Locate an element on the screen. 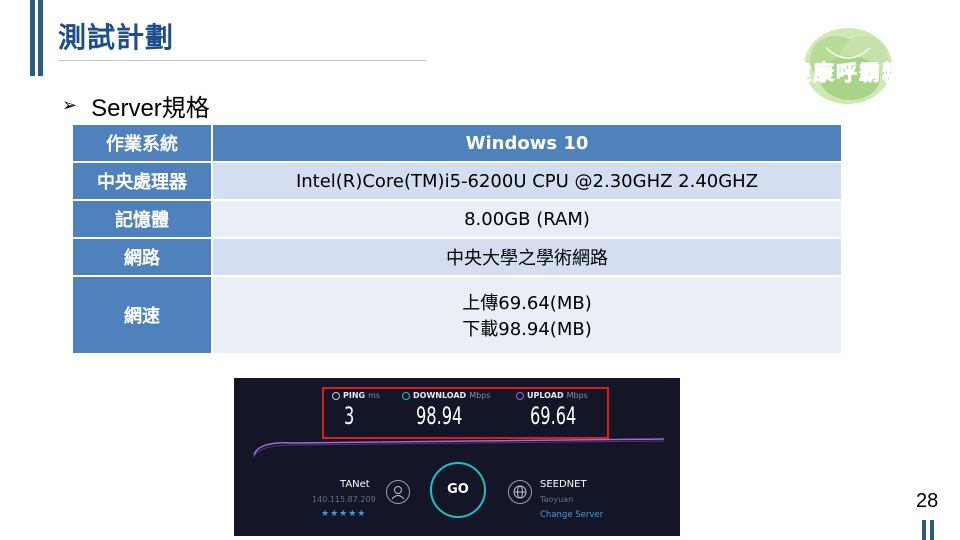  row-label: 網速 is located at coordinates (142, 315).